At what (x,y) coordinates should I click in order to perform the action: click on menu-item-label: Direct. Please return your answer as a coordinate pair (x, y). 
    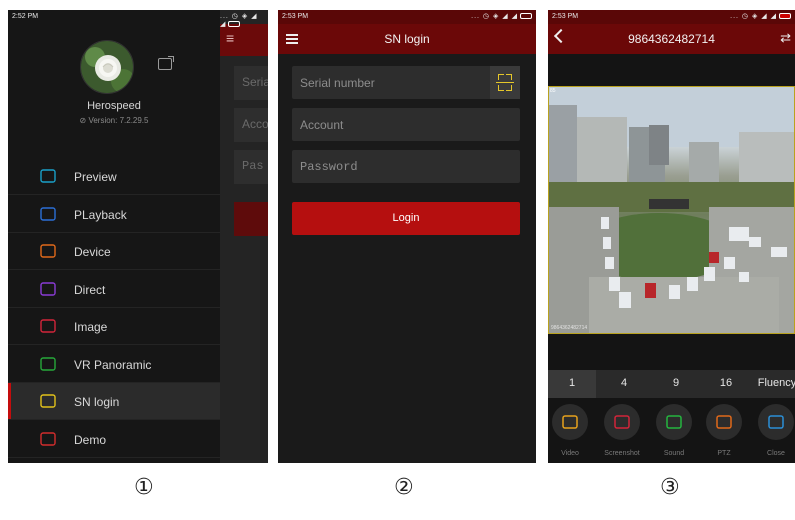
    Looking at the image, I should click on (90, 289).